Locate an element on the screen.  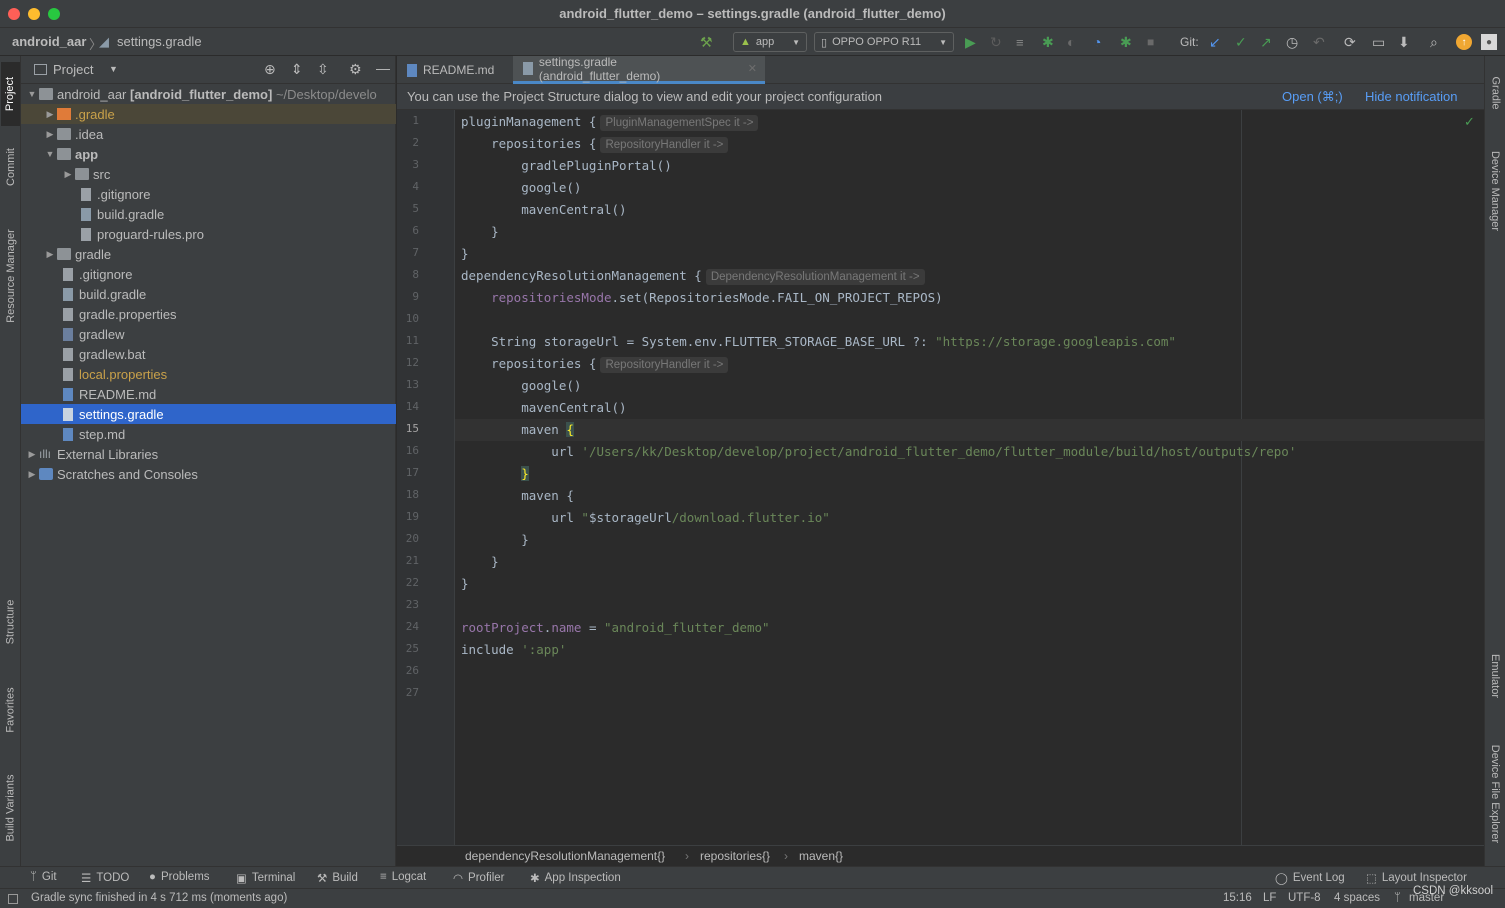
update-icon: ↑ is located at coordinates (1464, 42).